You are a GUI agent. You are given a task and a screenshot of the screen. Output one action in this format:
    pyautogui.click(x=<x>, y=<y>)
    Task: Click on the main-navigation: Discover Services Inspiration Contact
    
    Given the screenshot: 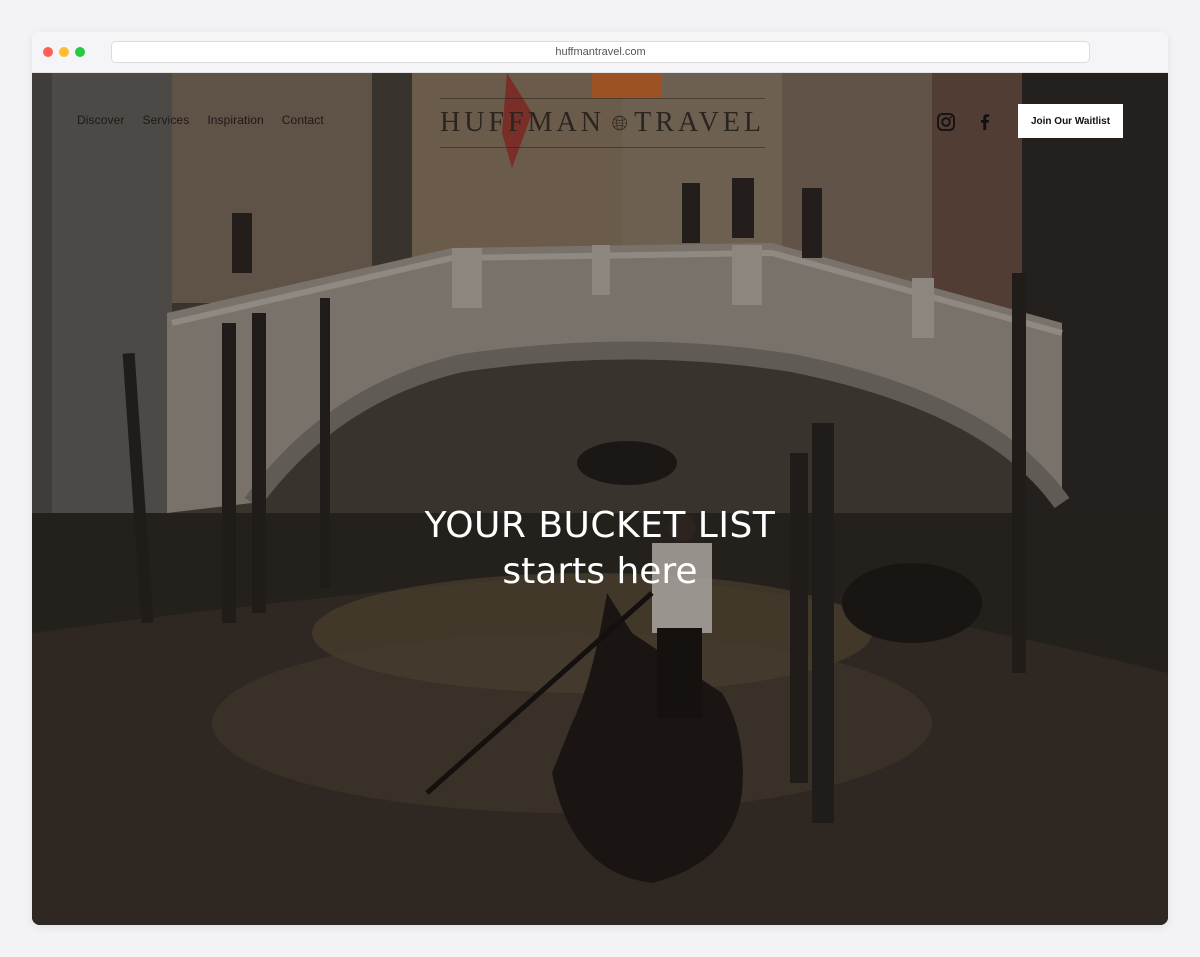 What is the action you would take?
    pyautogui.click(x=200, y=120)
    